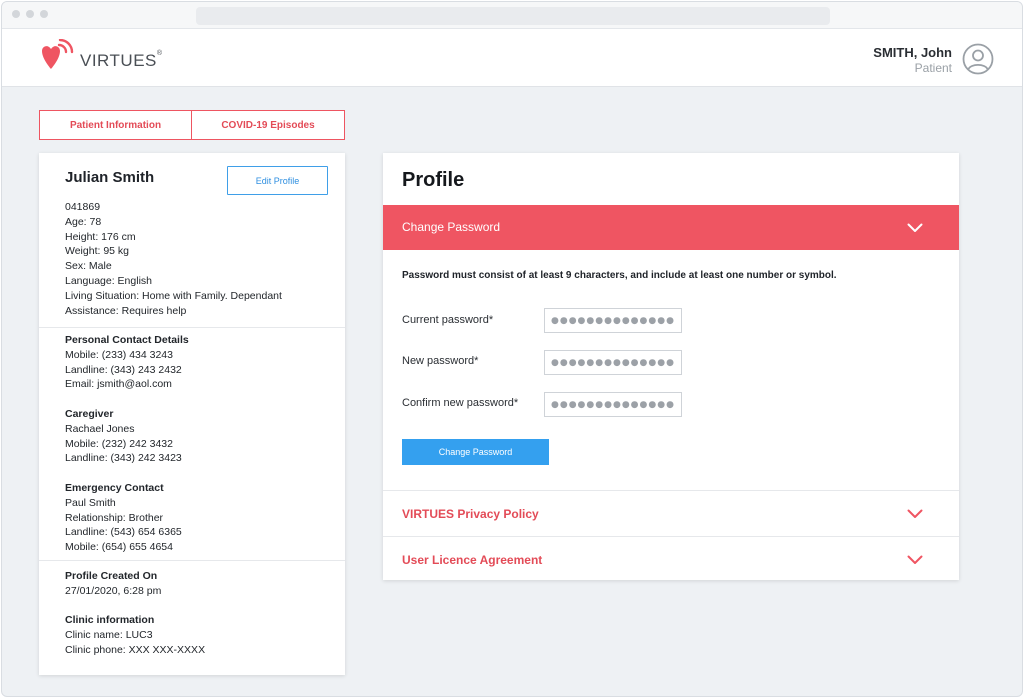 This screenshot has width=1024, height=698. Describe the element at coordinates (110, 177) in the screenshot. I see `patient-name: Julian Smith` at that location.